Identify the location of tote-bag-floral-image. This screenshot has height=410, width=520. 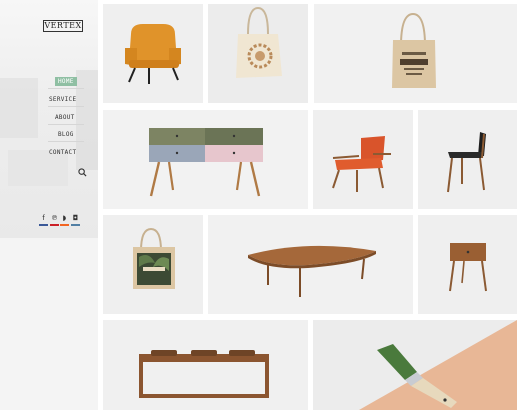
(258, 53).